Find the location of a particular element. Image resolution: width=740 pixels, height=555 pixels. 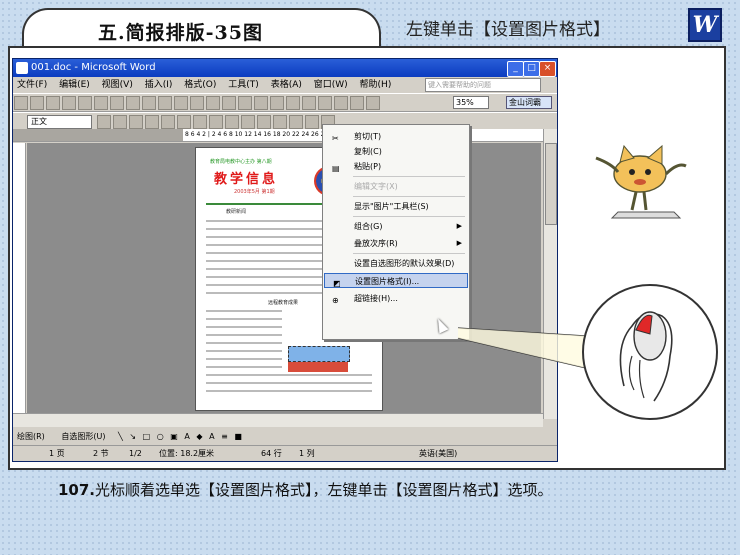

step-caption: 107.光标顺着选单选【设置图片格式】，左键单击【设置图片格式】选项。 is located at coordinates (305, 489).